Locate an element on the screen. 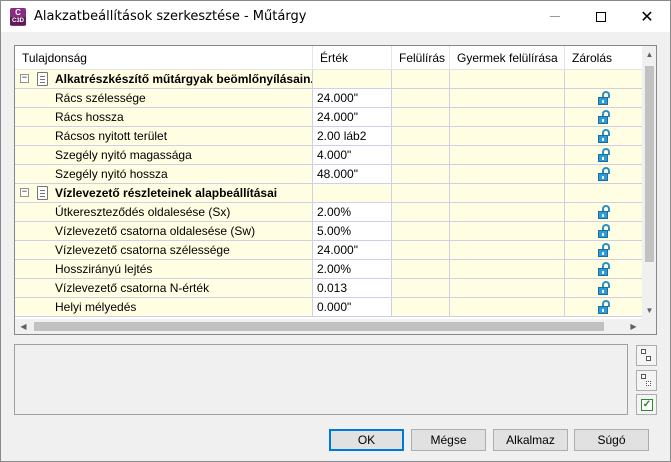  ok-button: OK is located at coordinates (366, 440).